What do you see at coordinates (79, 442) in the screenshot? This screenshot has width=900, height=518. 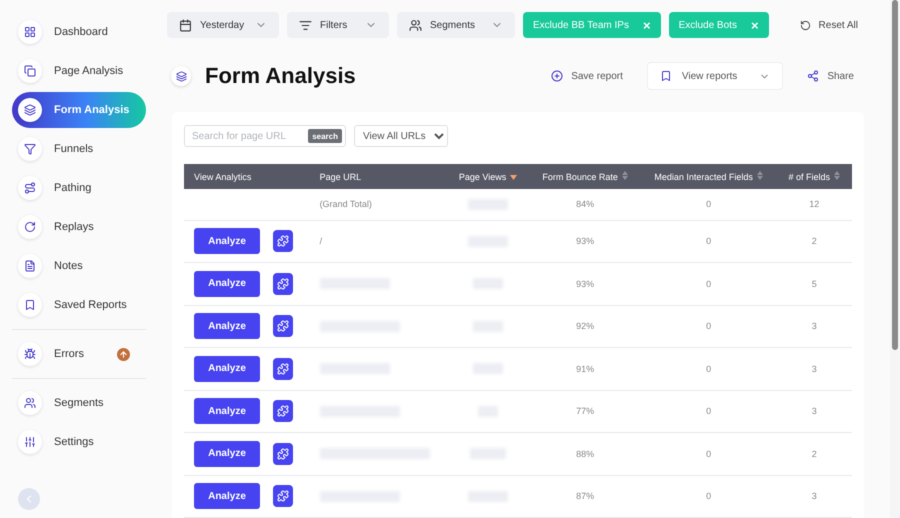 I see `sidebar-item: Settings` at bounding box center [79, 442].